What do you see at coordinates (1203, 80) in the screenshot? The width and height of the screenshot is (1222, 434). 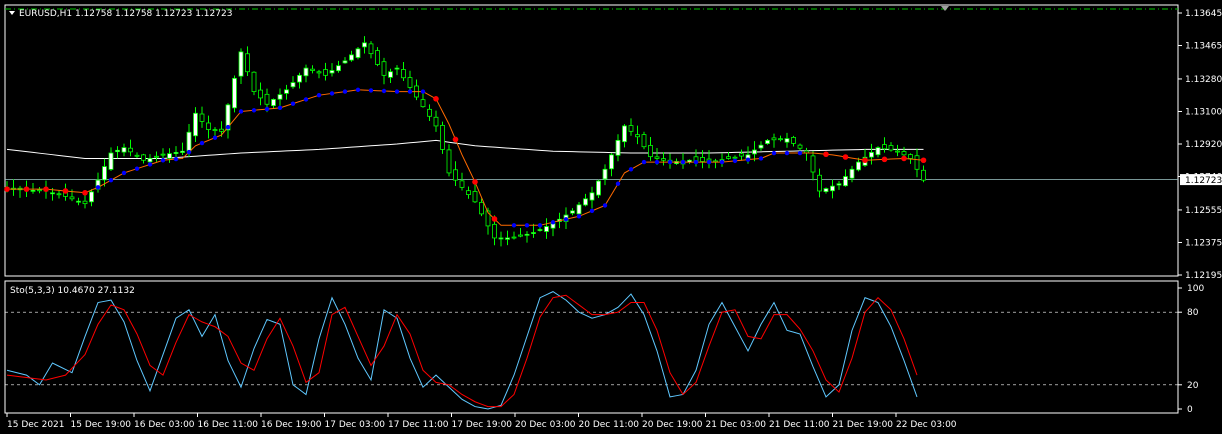 I see `price-tick-label: 1.13280` at bounding box center [1203, 80].